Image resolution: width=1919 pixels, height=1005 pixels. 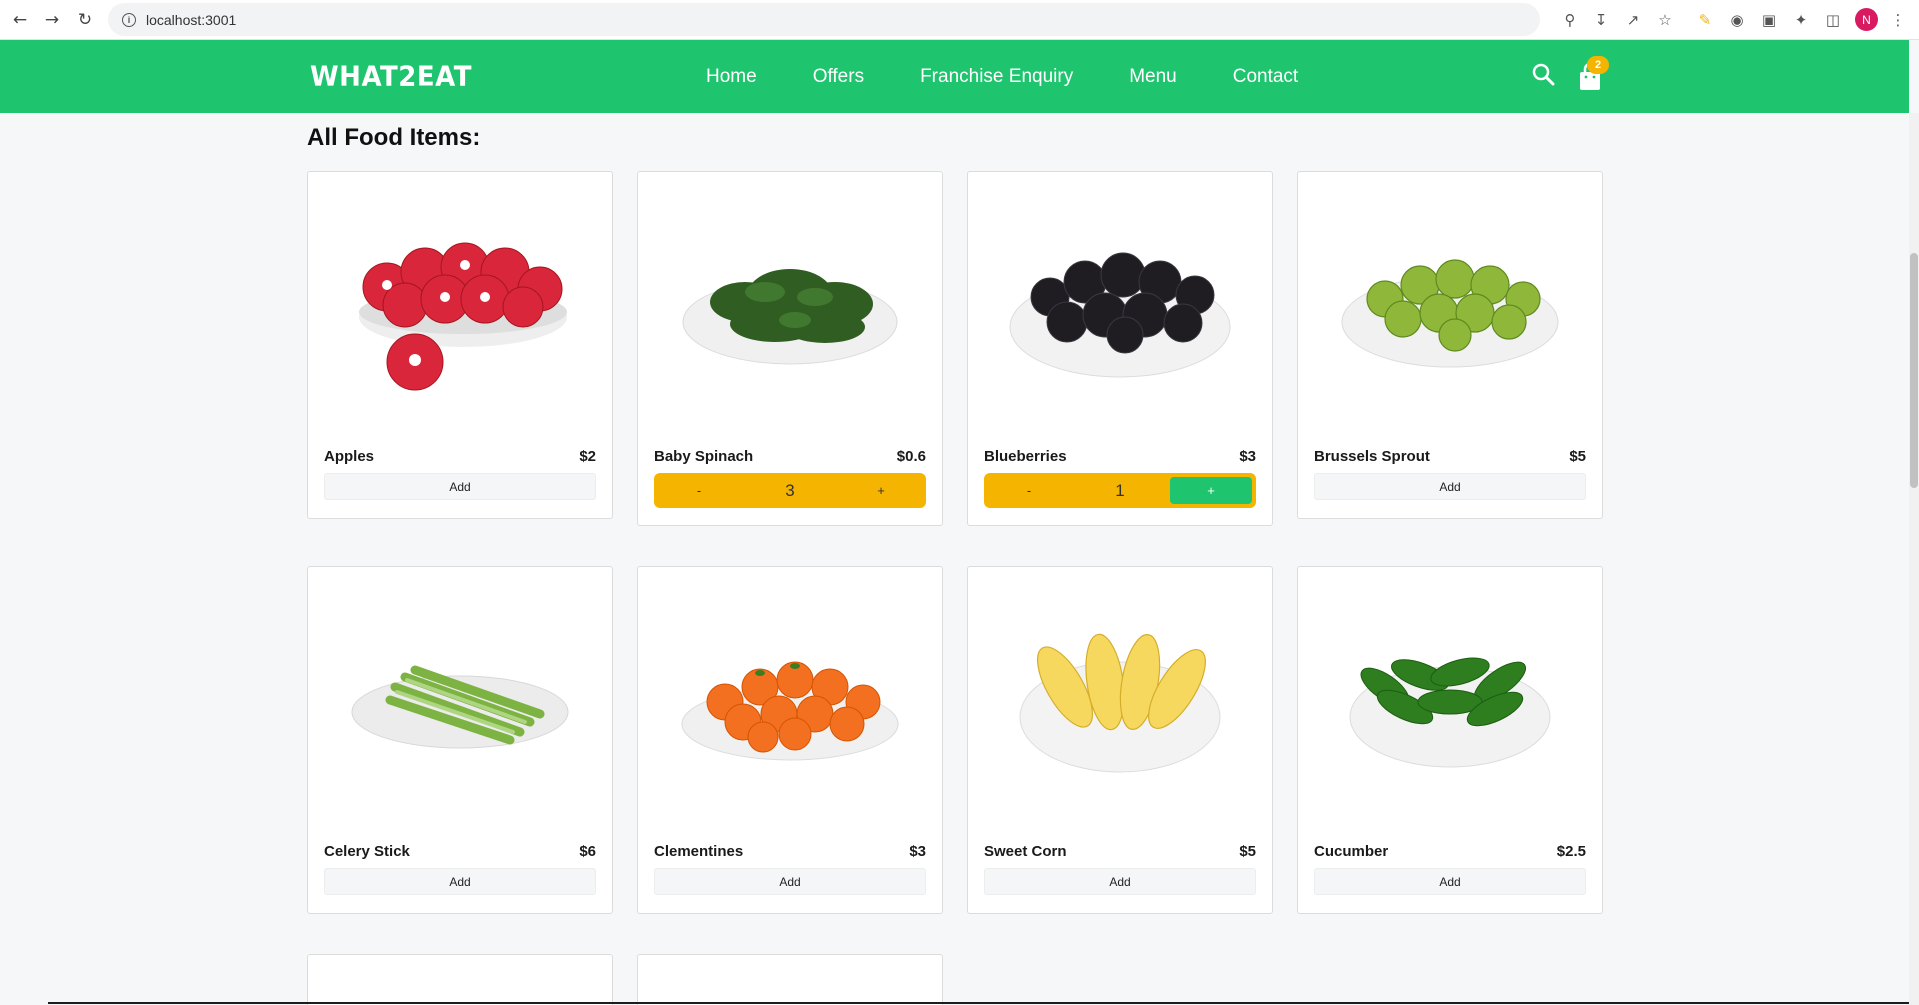 I want to click on bookmark-star-icon: ☆, so click(x=1665, y=20).